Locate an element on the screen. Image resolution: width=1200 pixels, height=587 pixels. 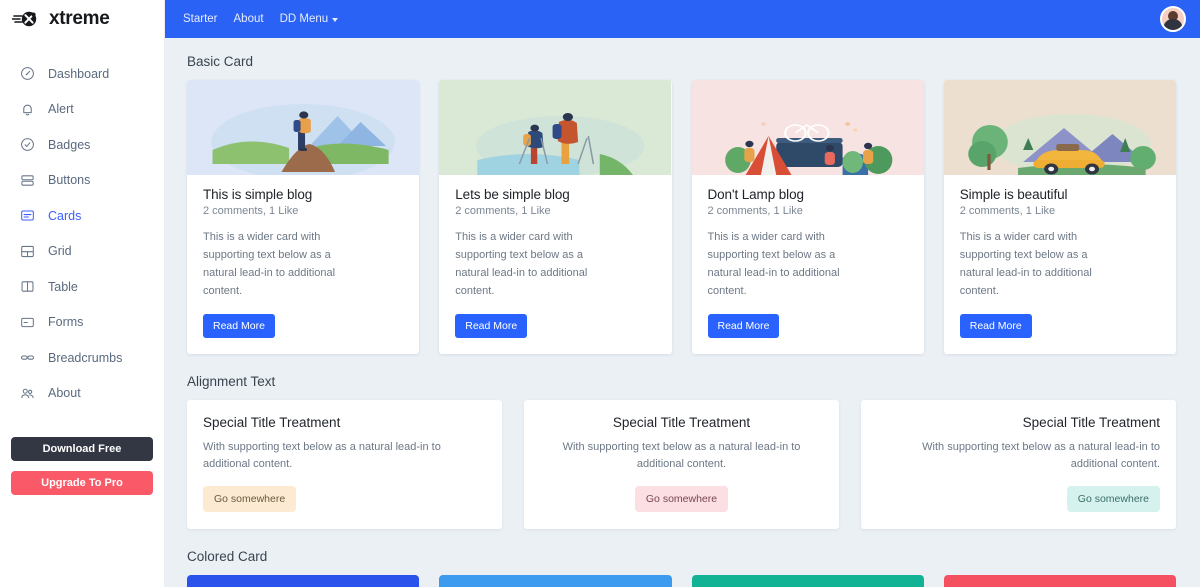
sidebar-item-buttons: Buttons is located at coordinates (82, 181).